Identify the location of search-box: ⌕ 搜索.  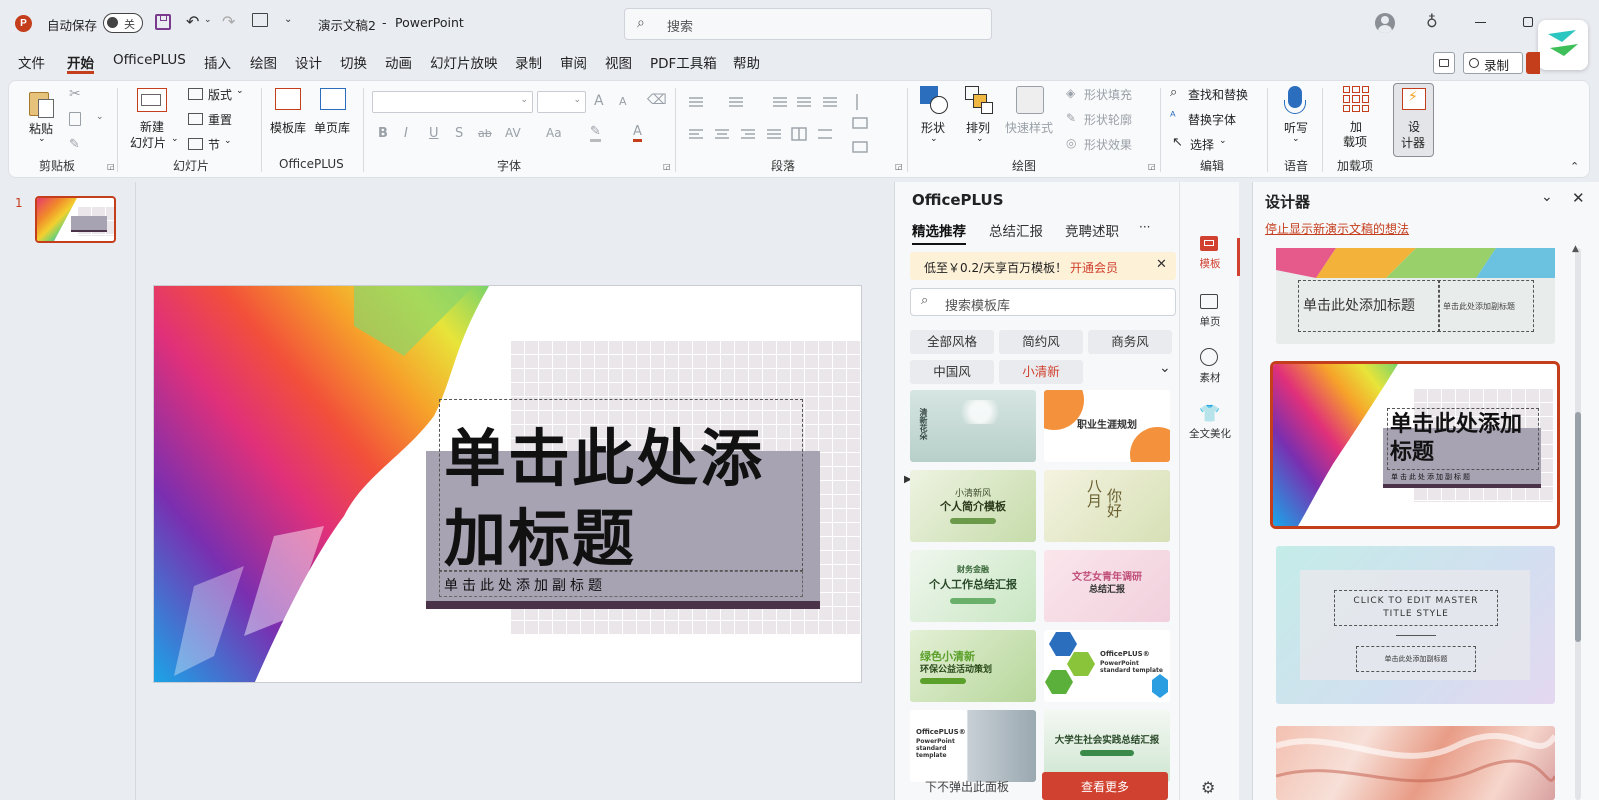
(808, 24).